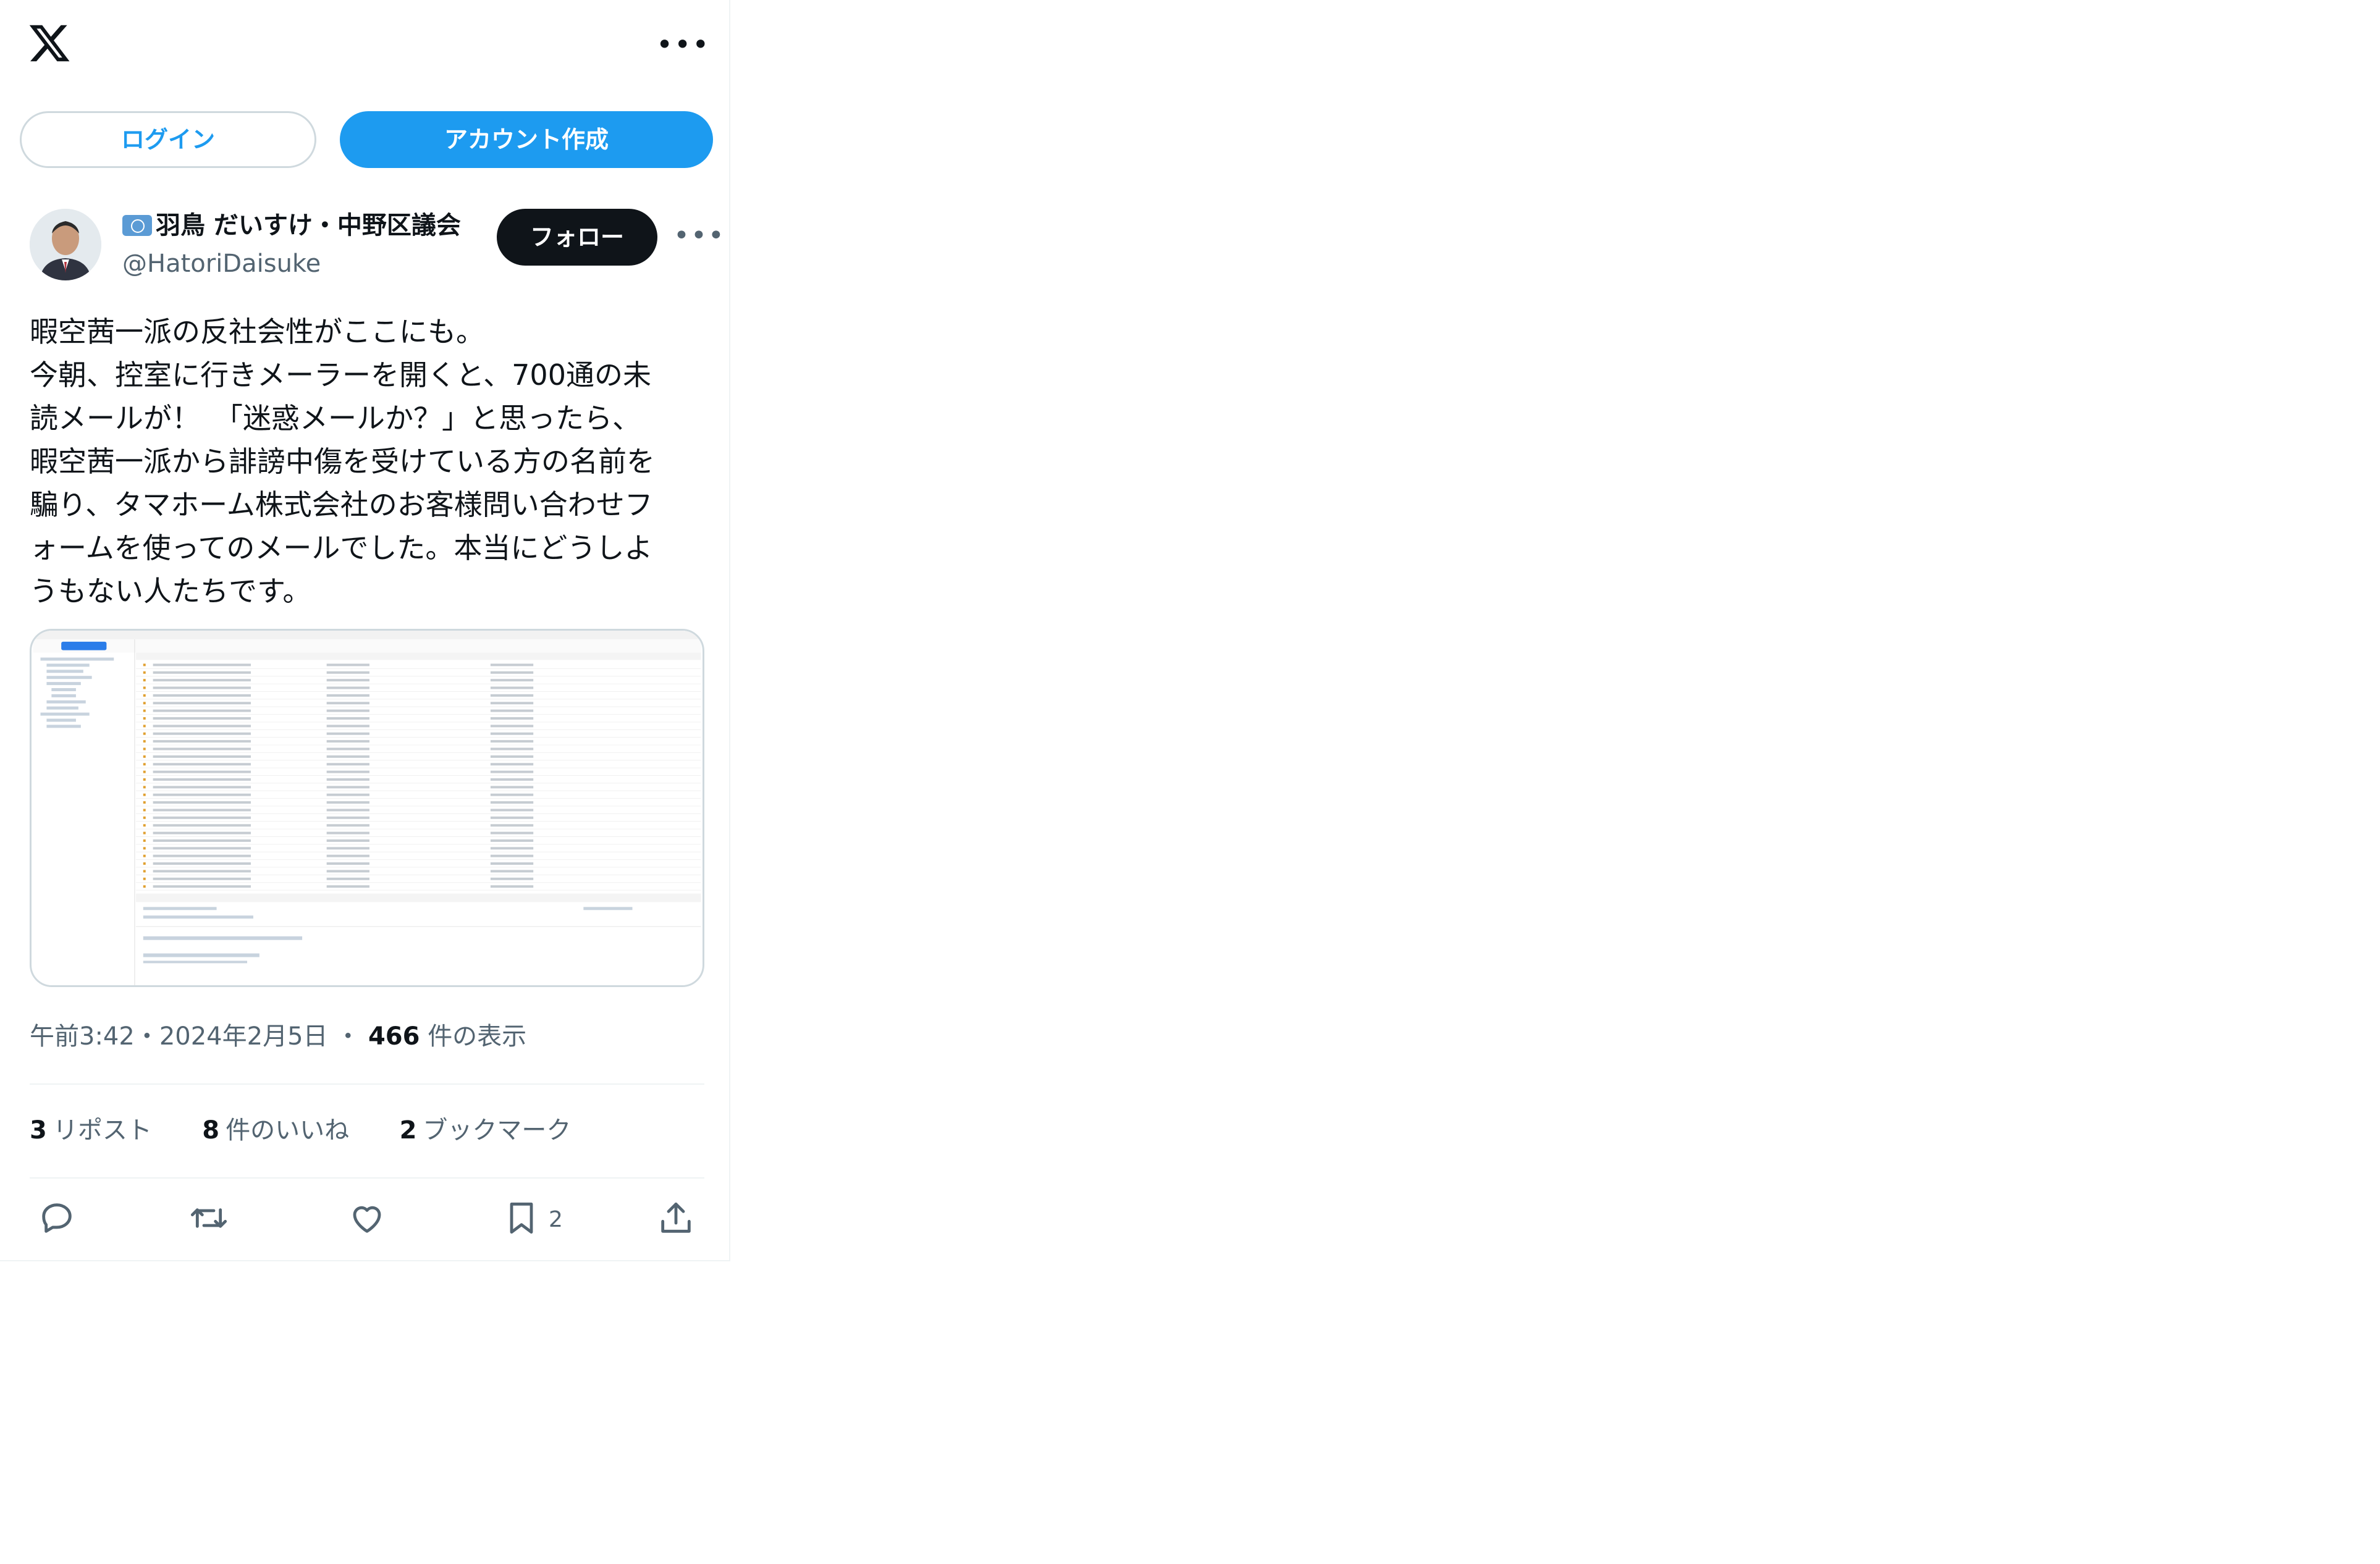  Describe the element at coordinates (526, 139) in the screenshot. I see `create-account-button: アカウント作成` at that location.